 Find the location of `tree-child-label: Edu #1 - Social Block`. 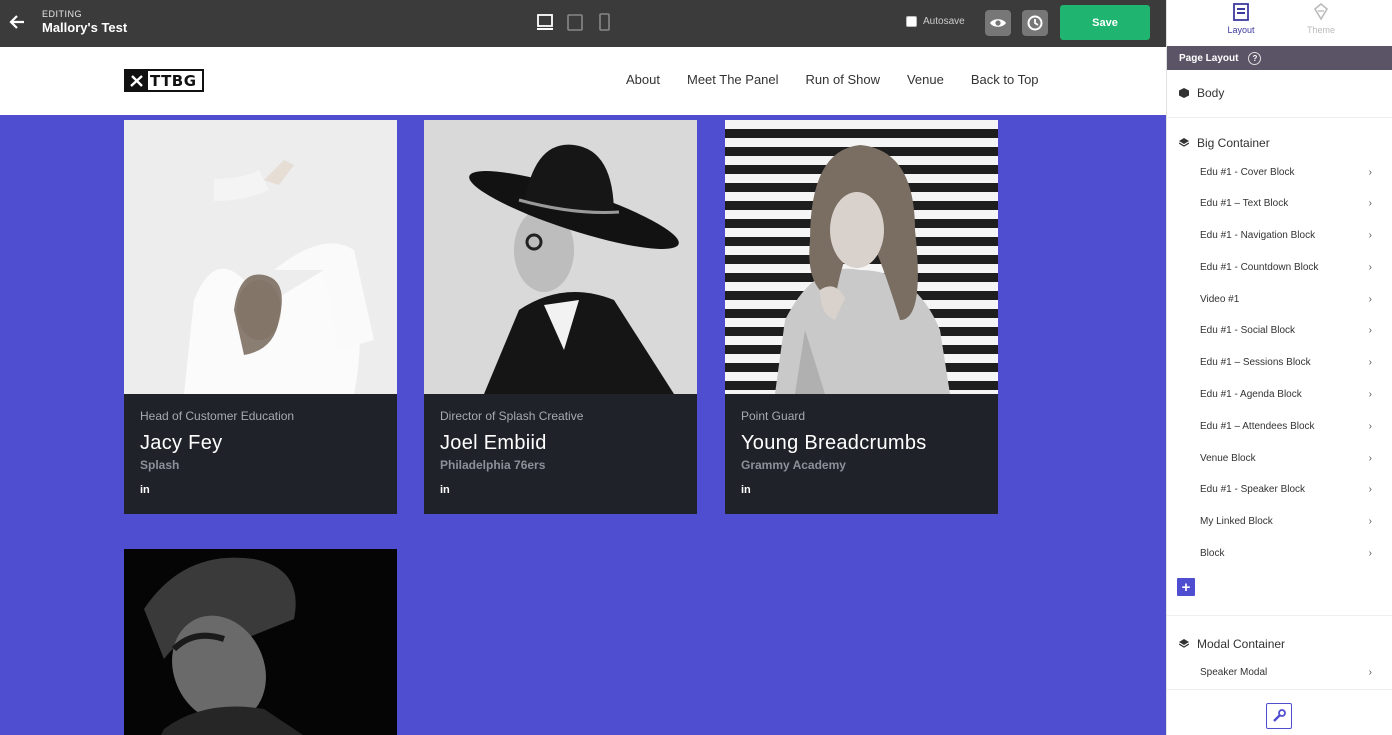

tree-child-label: Edu #1 - Social Block is located at coordinates (1248, 330).